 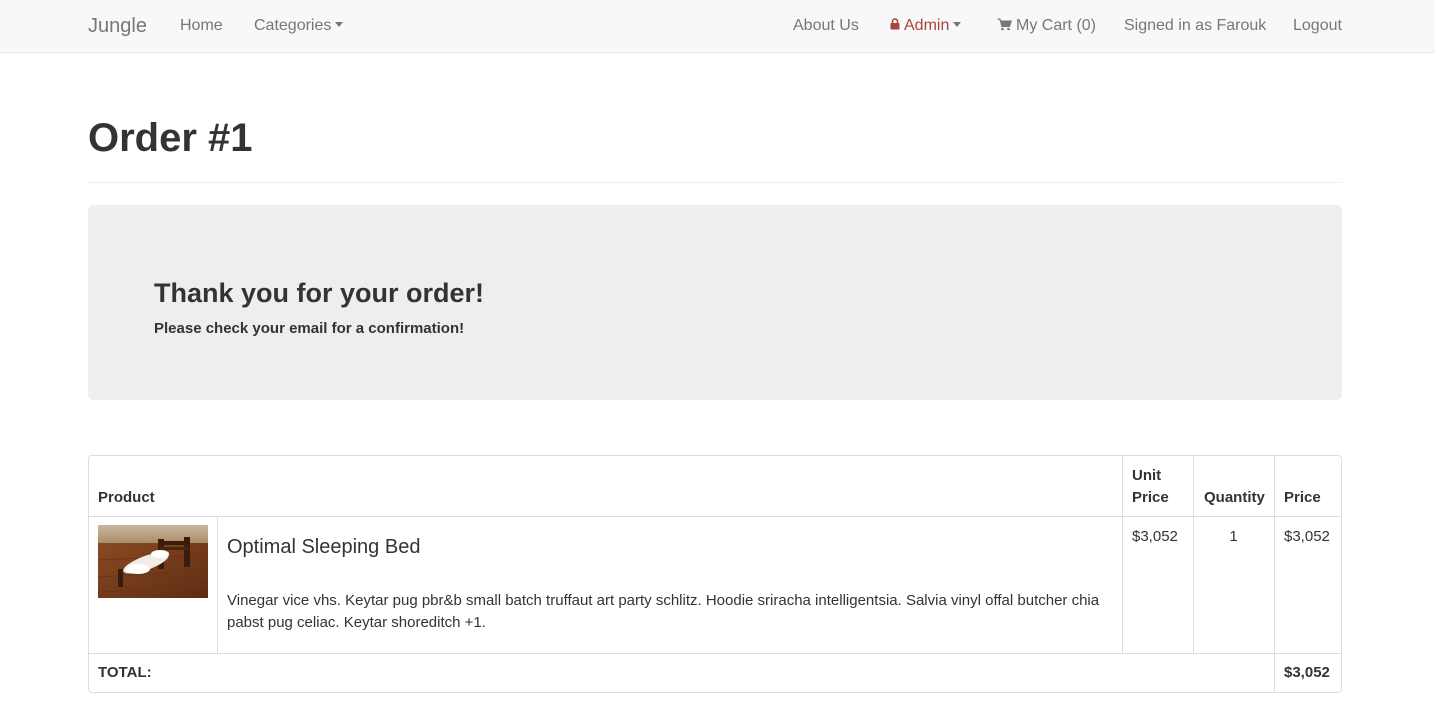 I want to click on total-row-divider, so click(x=715, y=653).